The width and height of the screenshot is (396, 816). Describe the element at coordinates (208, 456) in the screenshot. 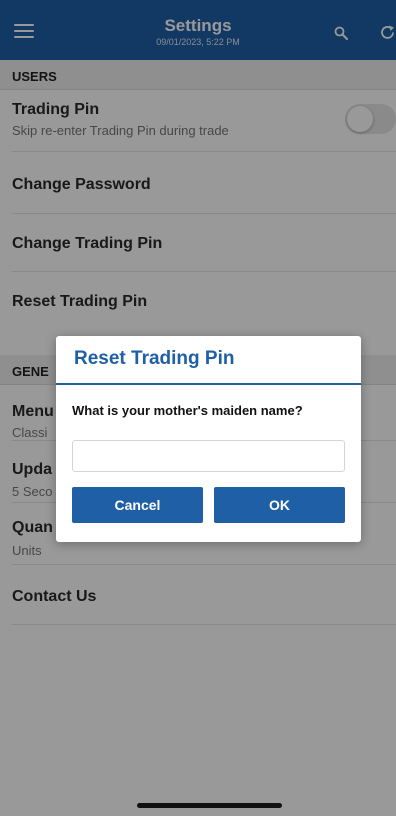

I see `security-answer-input` at that location.